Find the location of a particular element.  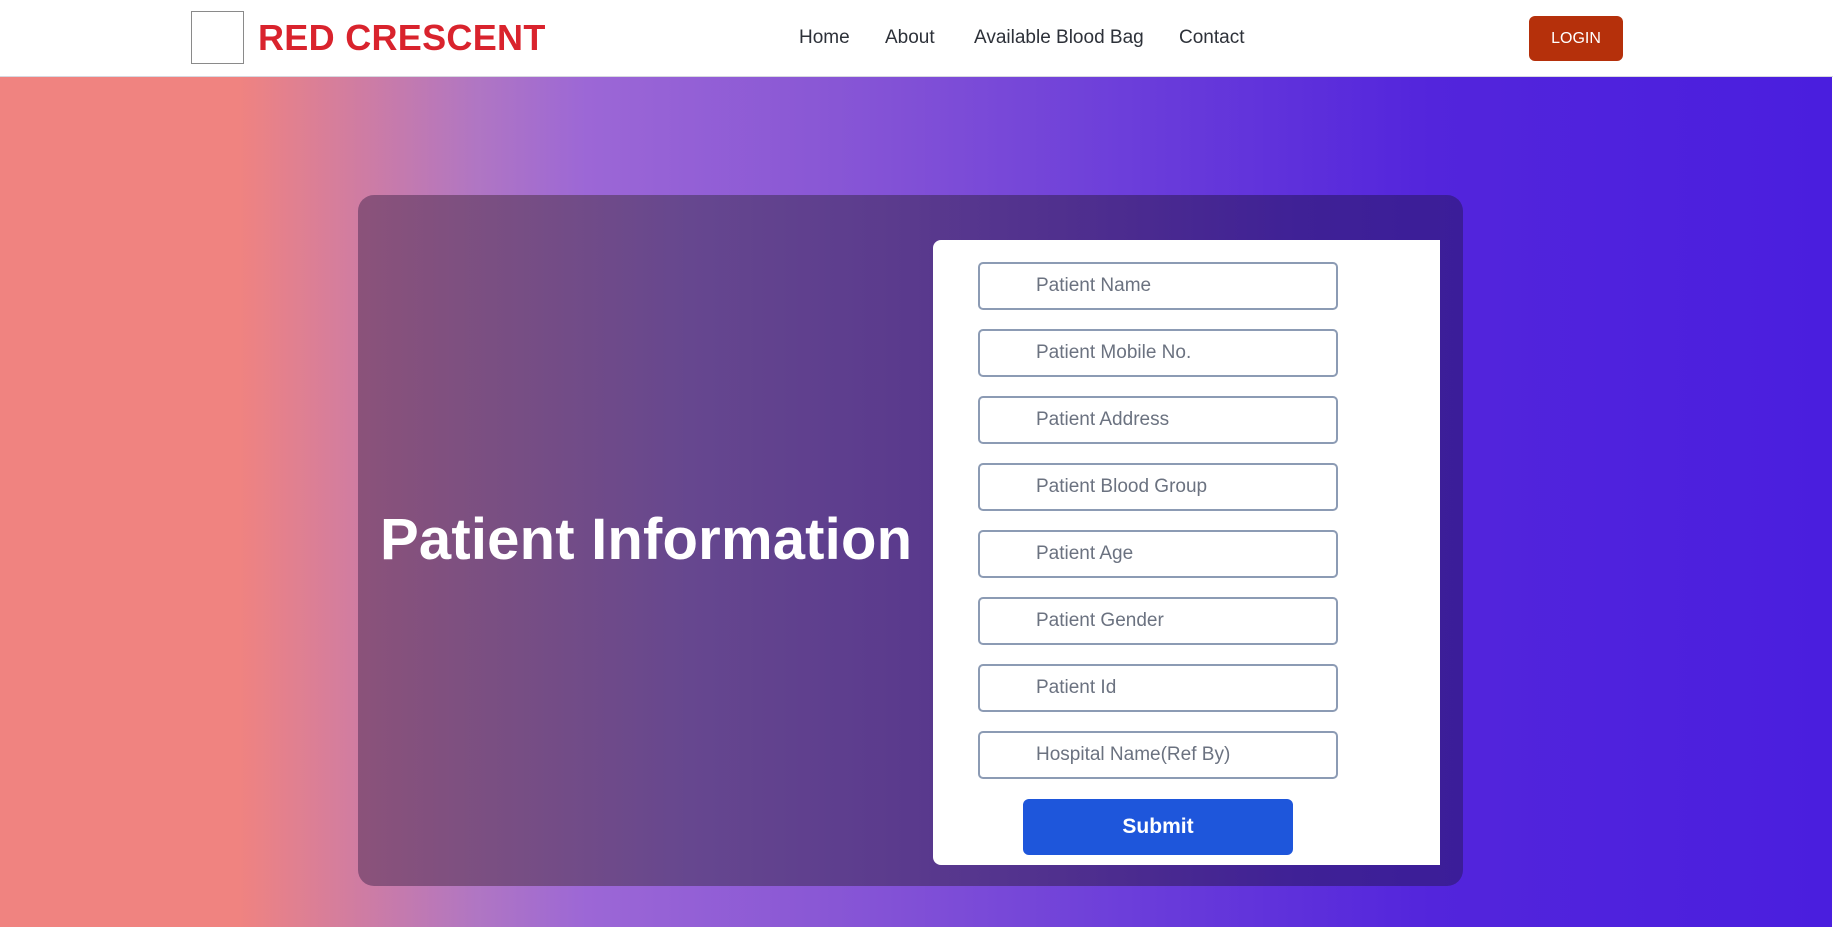

logo is located at coordinates (217, 37).